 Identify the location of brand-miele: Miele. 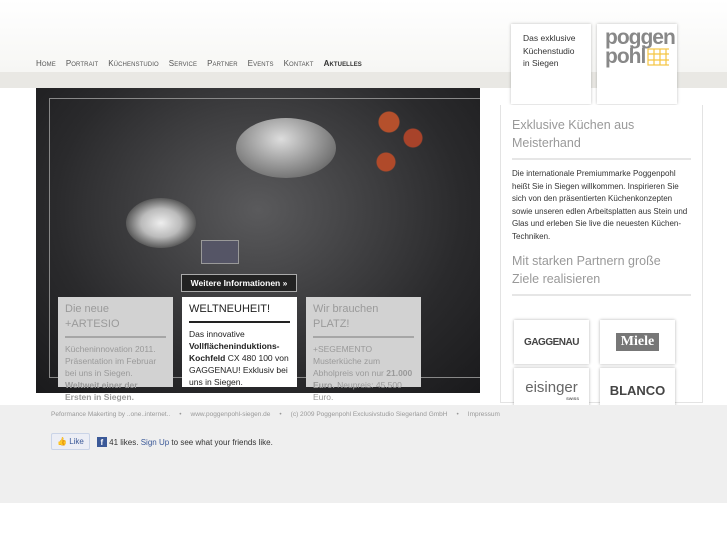
(637, 342).